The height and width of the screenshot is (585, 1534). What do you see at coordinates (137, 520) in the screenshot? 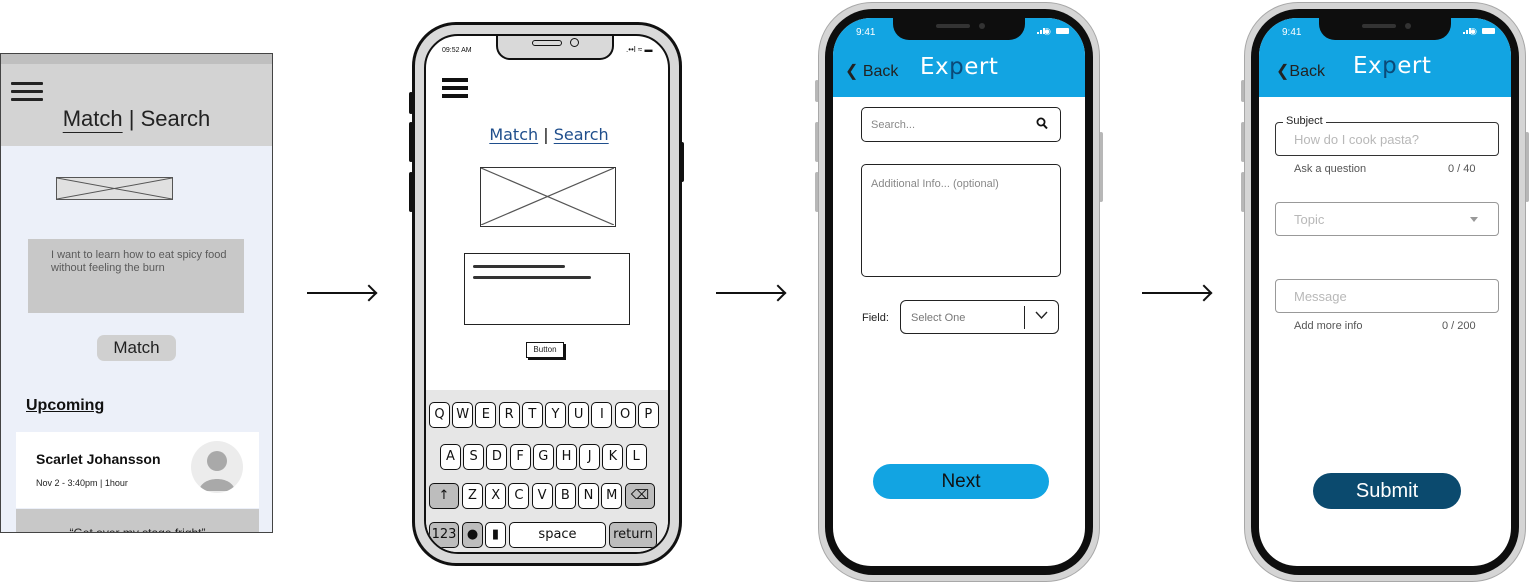
I see `session-card: “Get over my stage fright”` at bounding box center [137, 520].